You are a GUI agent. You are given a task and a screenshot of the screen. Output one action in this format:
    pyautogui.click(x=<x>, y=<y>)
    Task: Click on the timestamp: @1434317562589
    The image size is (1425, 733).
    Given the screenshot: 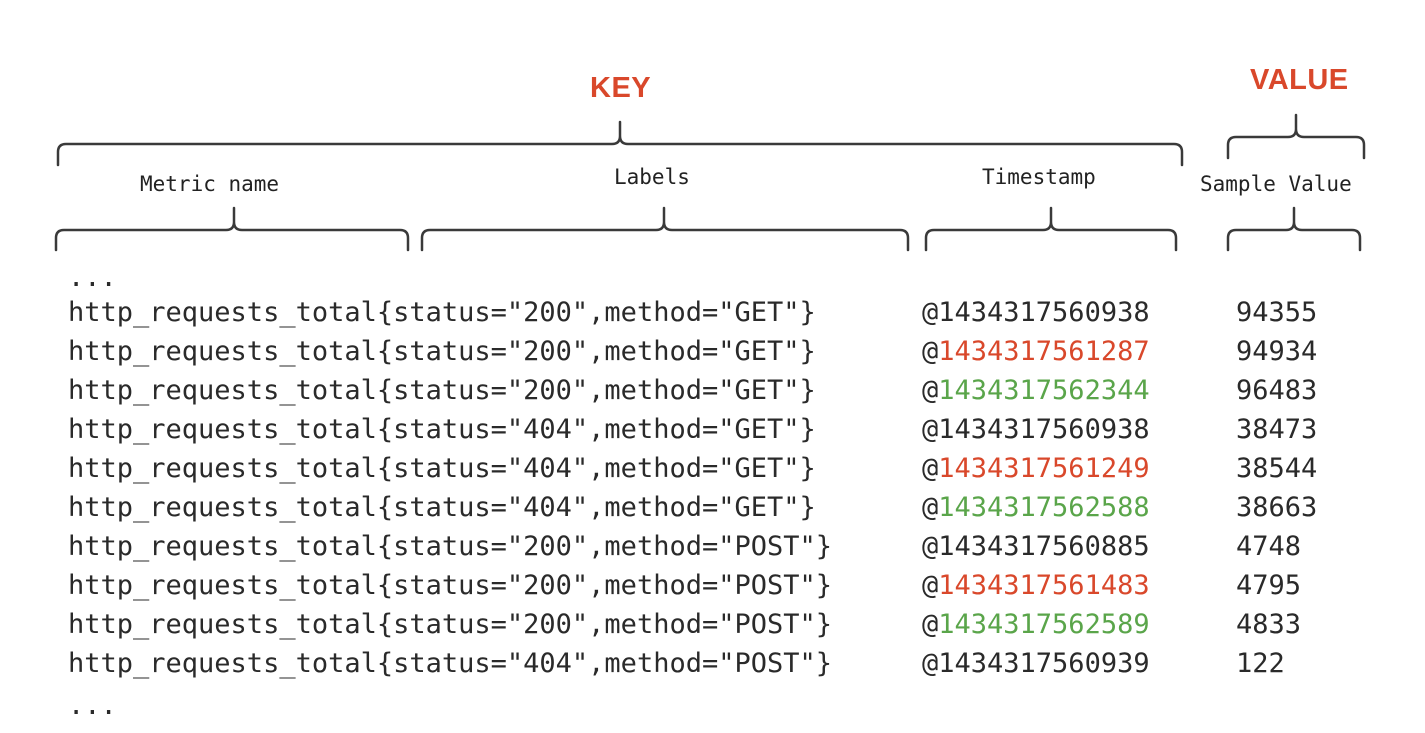 What is the action you would take?
    pyautogui.click(x=1036, y=625)
    